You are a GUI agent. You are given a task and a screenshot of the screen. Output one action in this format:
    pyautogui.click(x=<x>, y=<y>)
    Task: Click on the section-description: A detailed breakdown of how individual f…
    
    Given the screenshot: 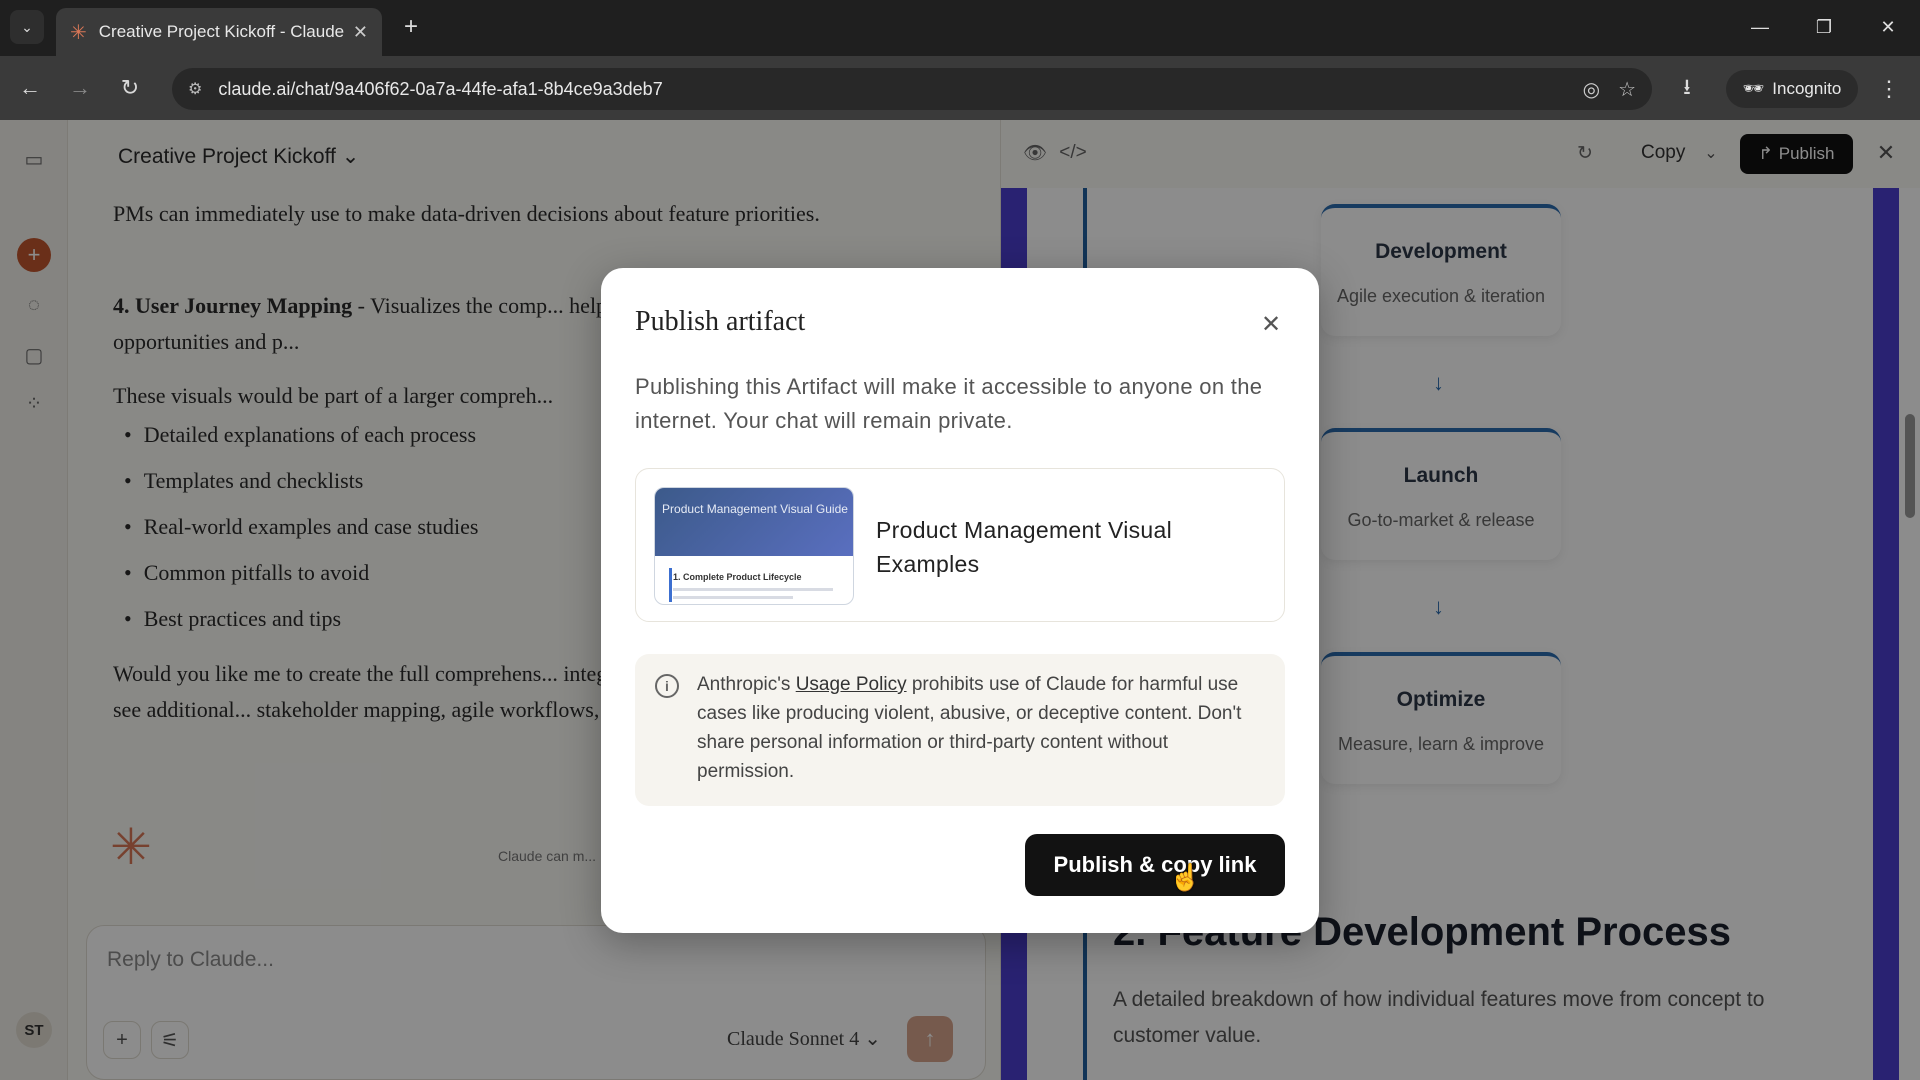 What is the action you would take?
    pyautogui.click(x=1439, y=1017)
    